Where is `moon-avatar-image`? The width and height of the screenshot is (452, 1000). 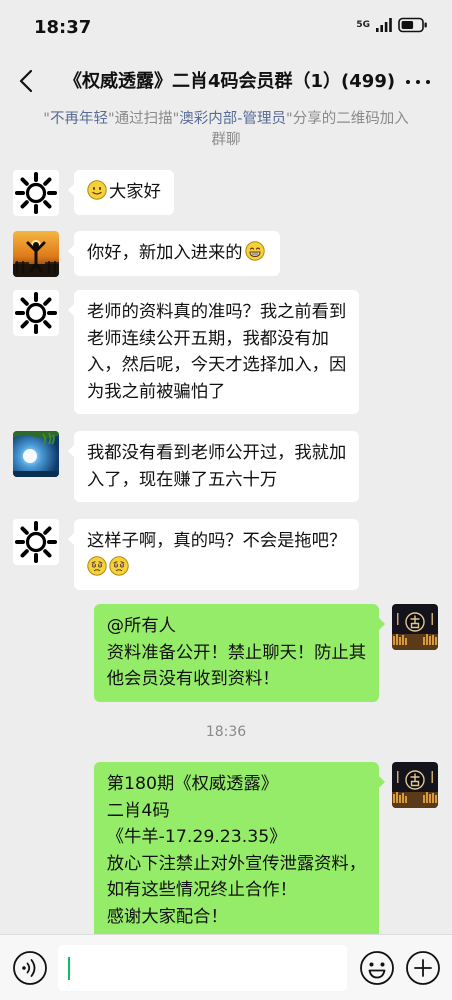 moon-avatar-image is located at coordinates (36, 454).